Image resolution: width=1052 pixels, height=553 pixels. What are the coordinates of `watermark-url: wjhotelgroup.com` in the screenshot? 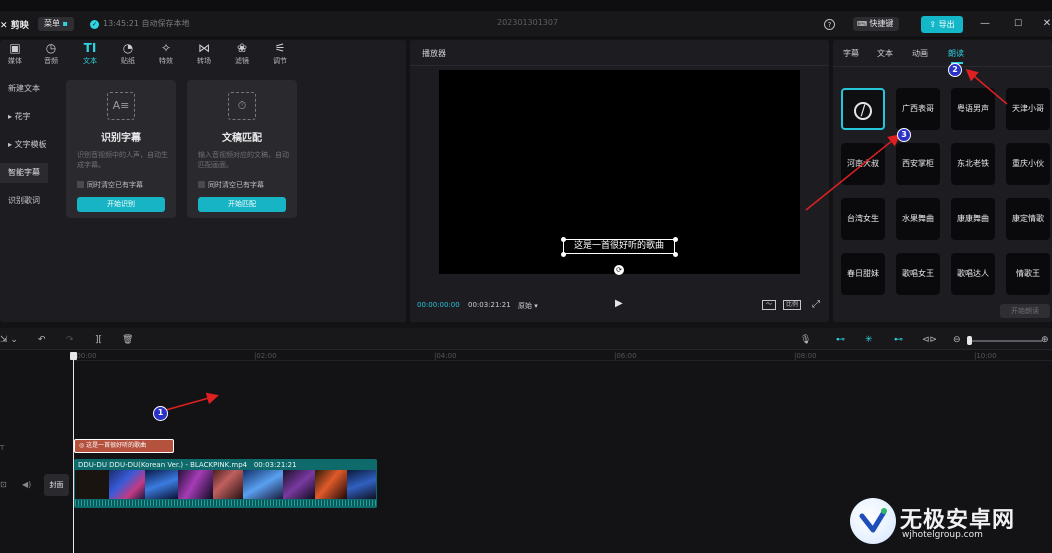 It's located at (942, 535).